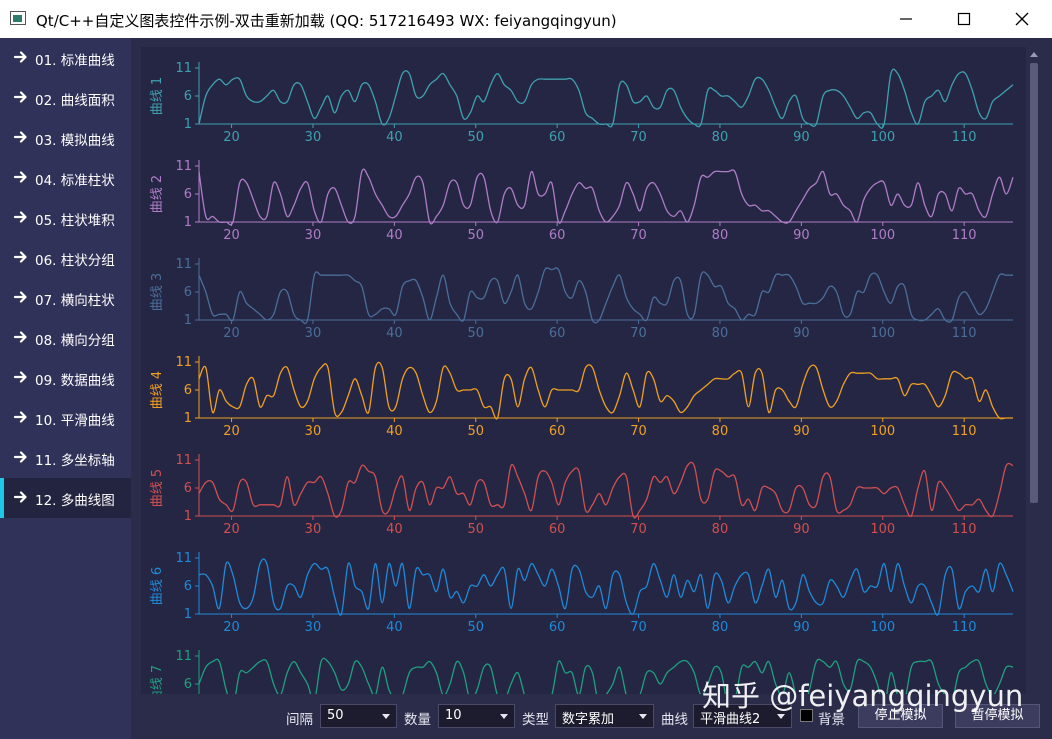  I want to click on sidebar-item: 10. 平滑曲线, so click(65, 418).